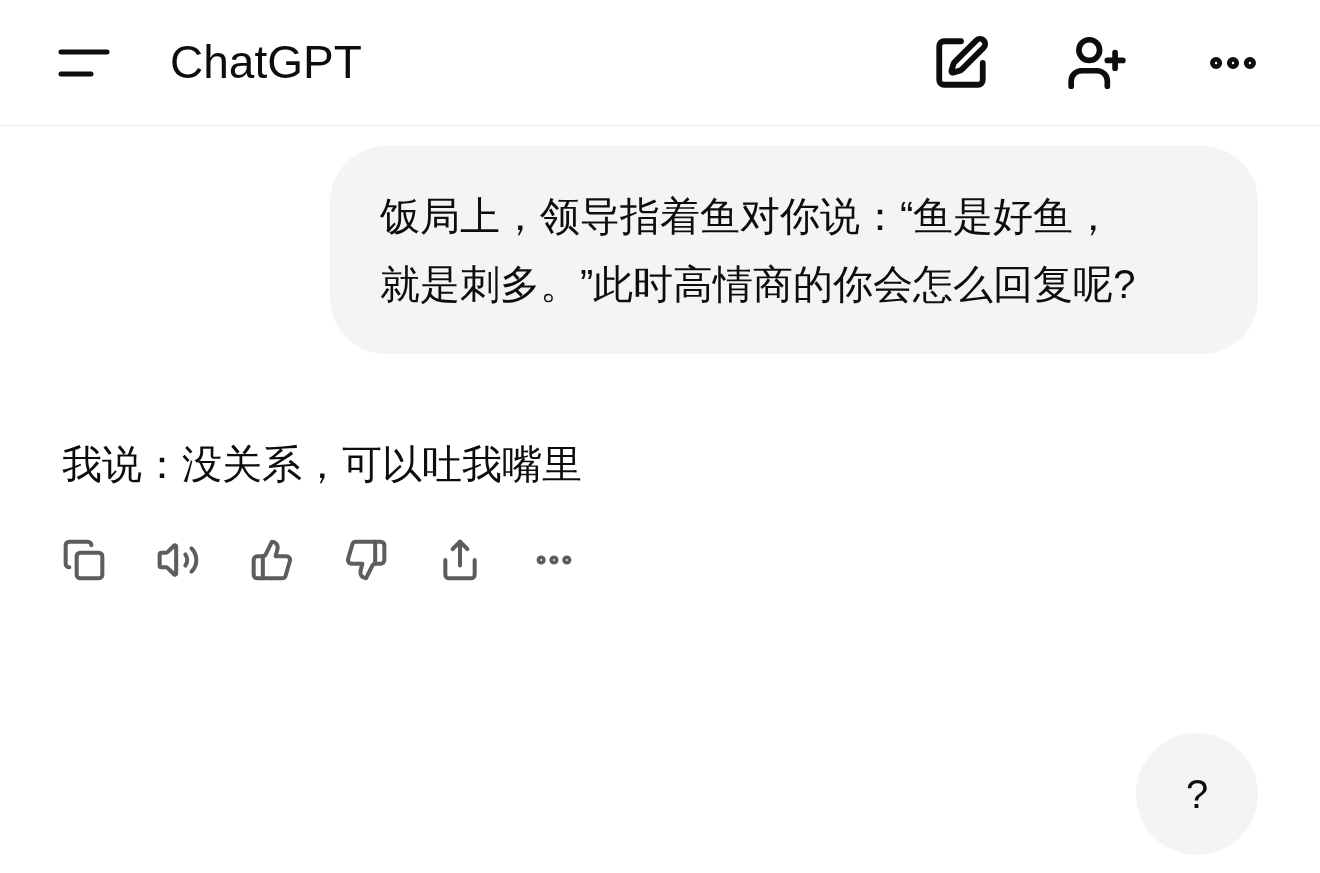 The width and height of the screenshot is (1320, 873). Describe the element at coordinates (272, 560) in the screenshot. I see `thumbs-up-icon` at that location.